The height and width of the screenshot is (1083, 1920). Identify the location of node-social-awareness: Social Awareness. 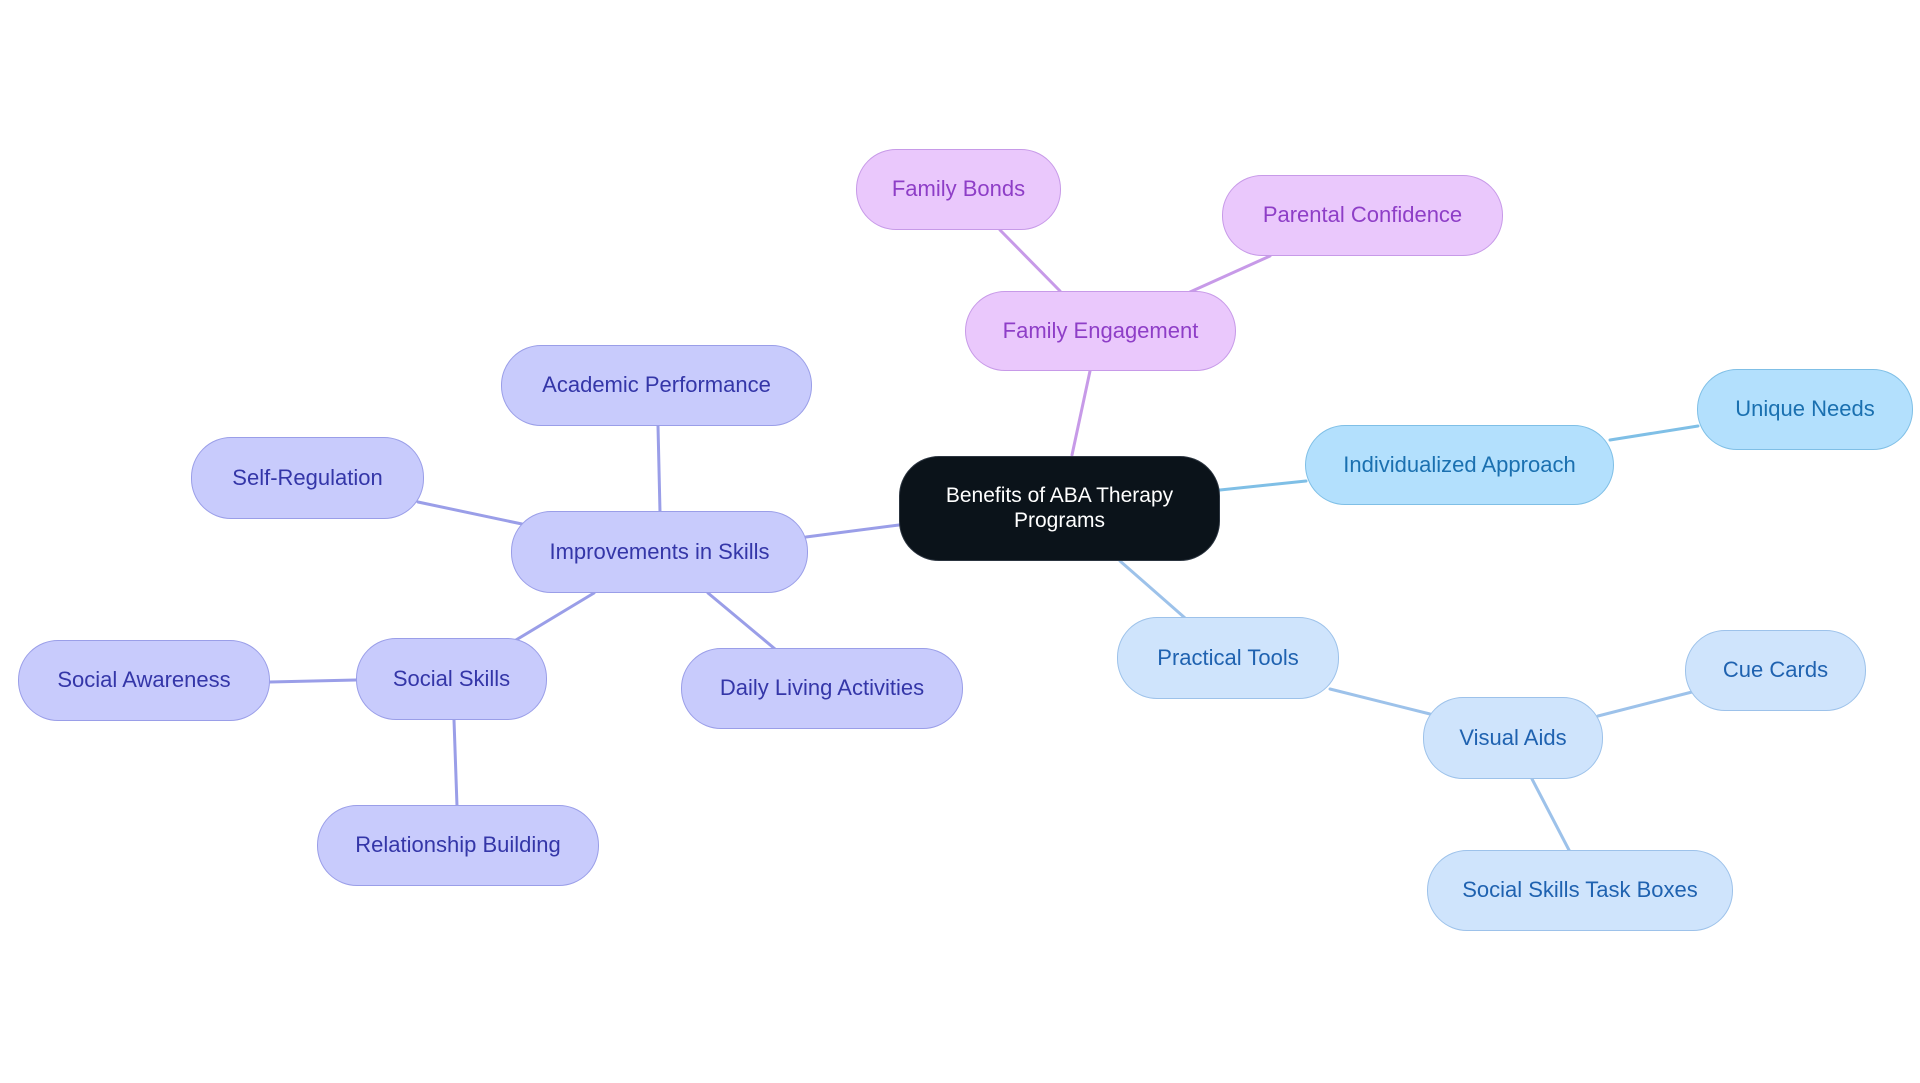
(144, 680).